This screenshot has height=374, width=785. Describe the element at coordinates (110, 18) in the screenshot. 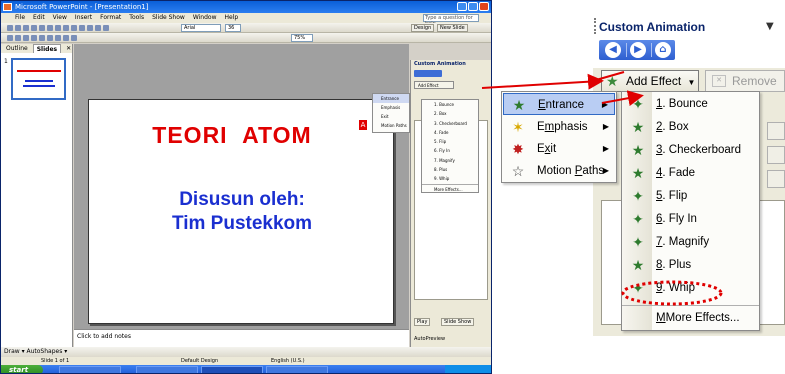

I see `menu-format: Format` at that location.